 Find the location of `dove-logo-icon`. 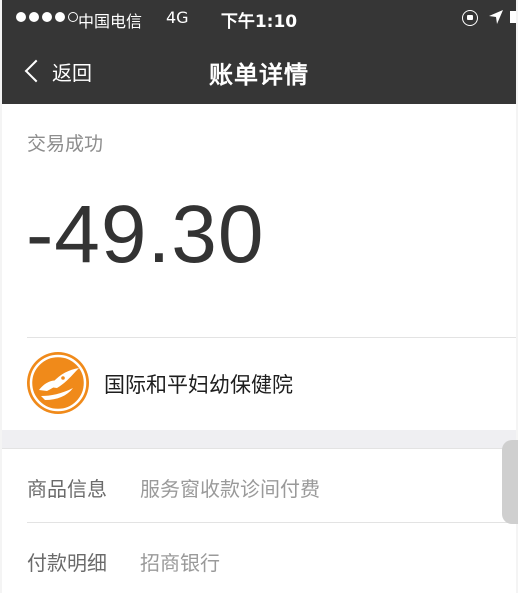

dove-logo-icon is located at coordinates (58, 383).